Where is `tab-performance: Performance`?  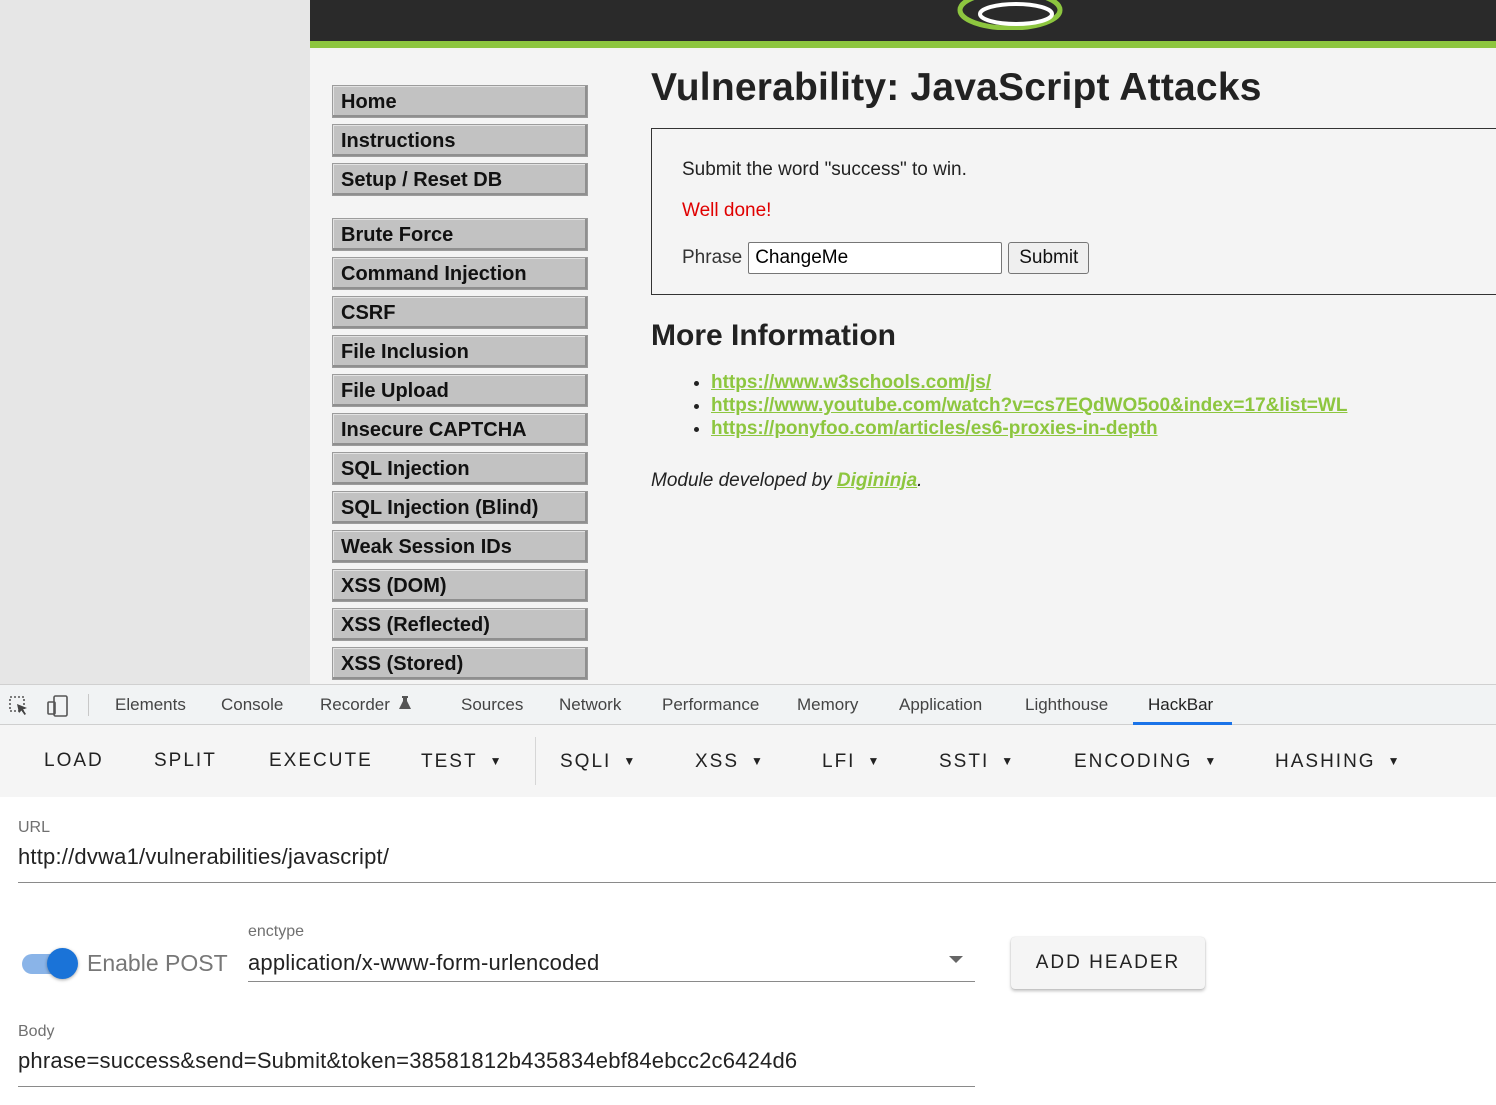
tab-performance: Performance is located at coordinates (710, 705).